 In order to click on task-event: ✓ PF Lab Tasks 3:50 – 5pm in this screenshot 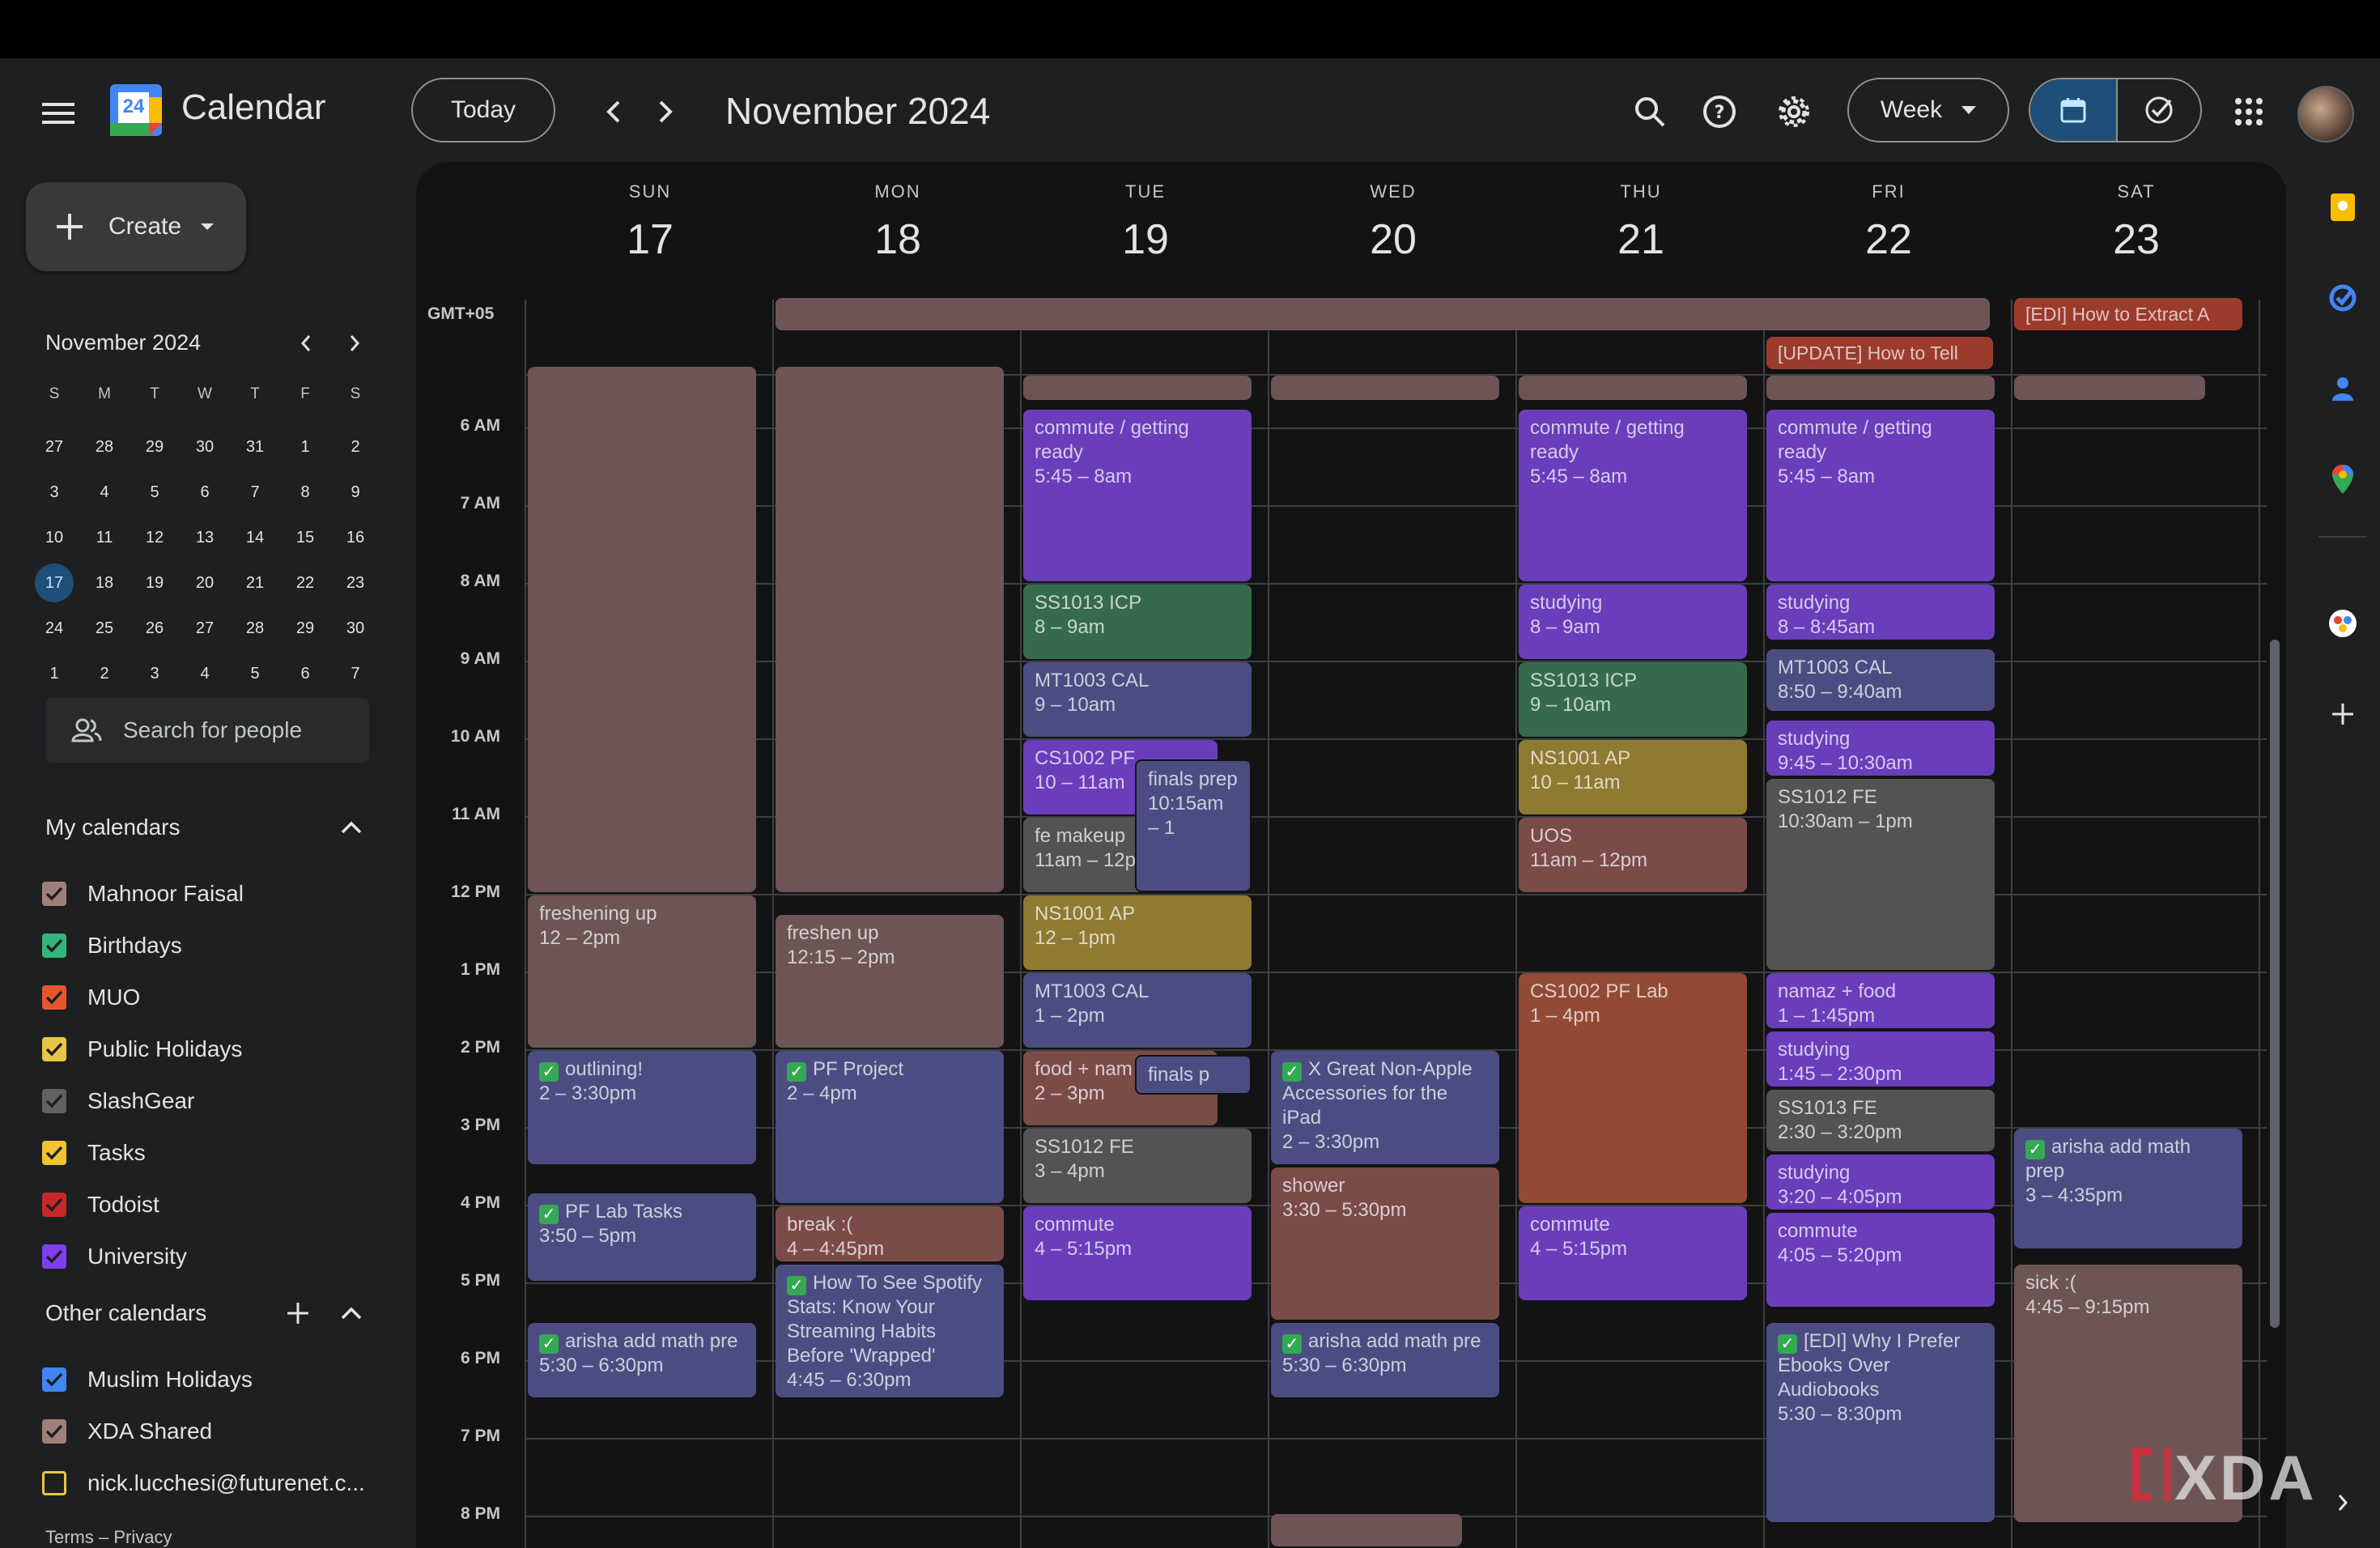, I will do `click(642, 1237)`.